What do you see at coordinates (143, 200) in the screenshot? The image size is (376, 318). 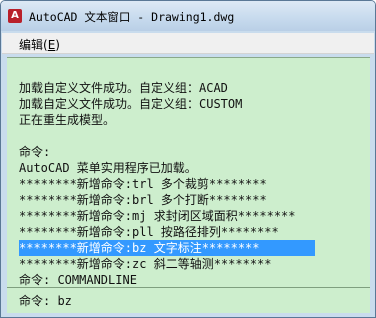 I see `history-line: ********新增命令:brl 多个打断********` at bounding box center [143, 200].